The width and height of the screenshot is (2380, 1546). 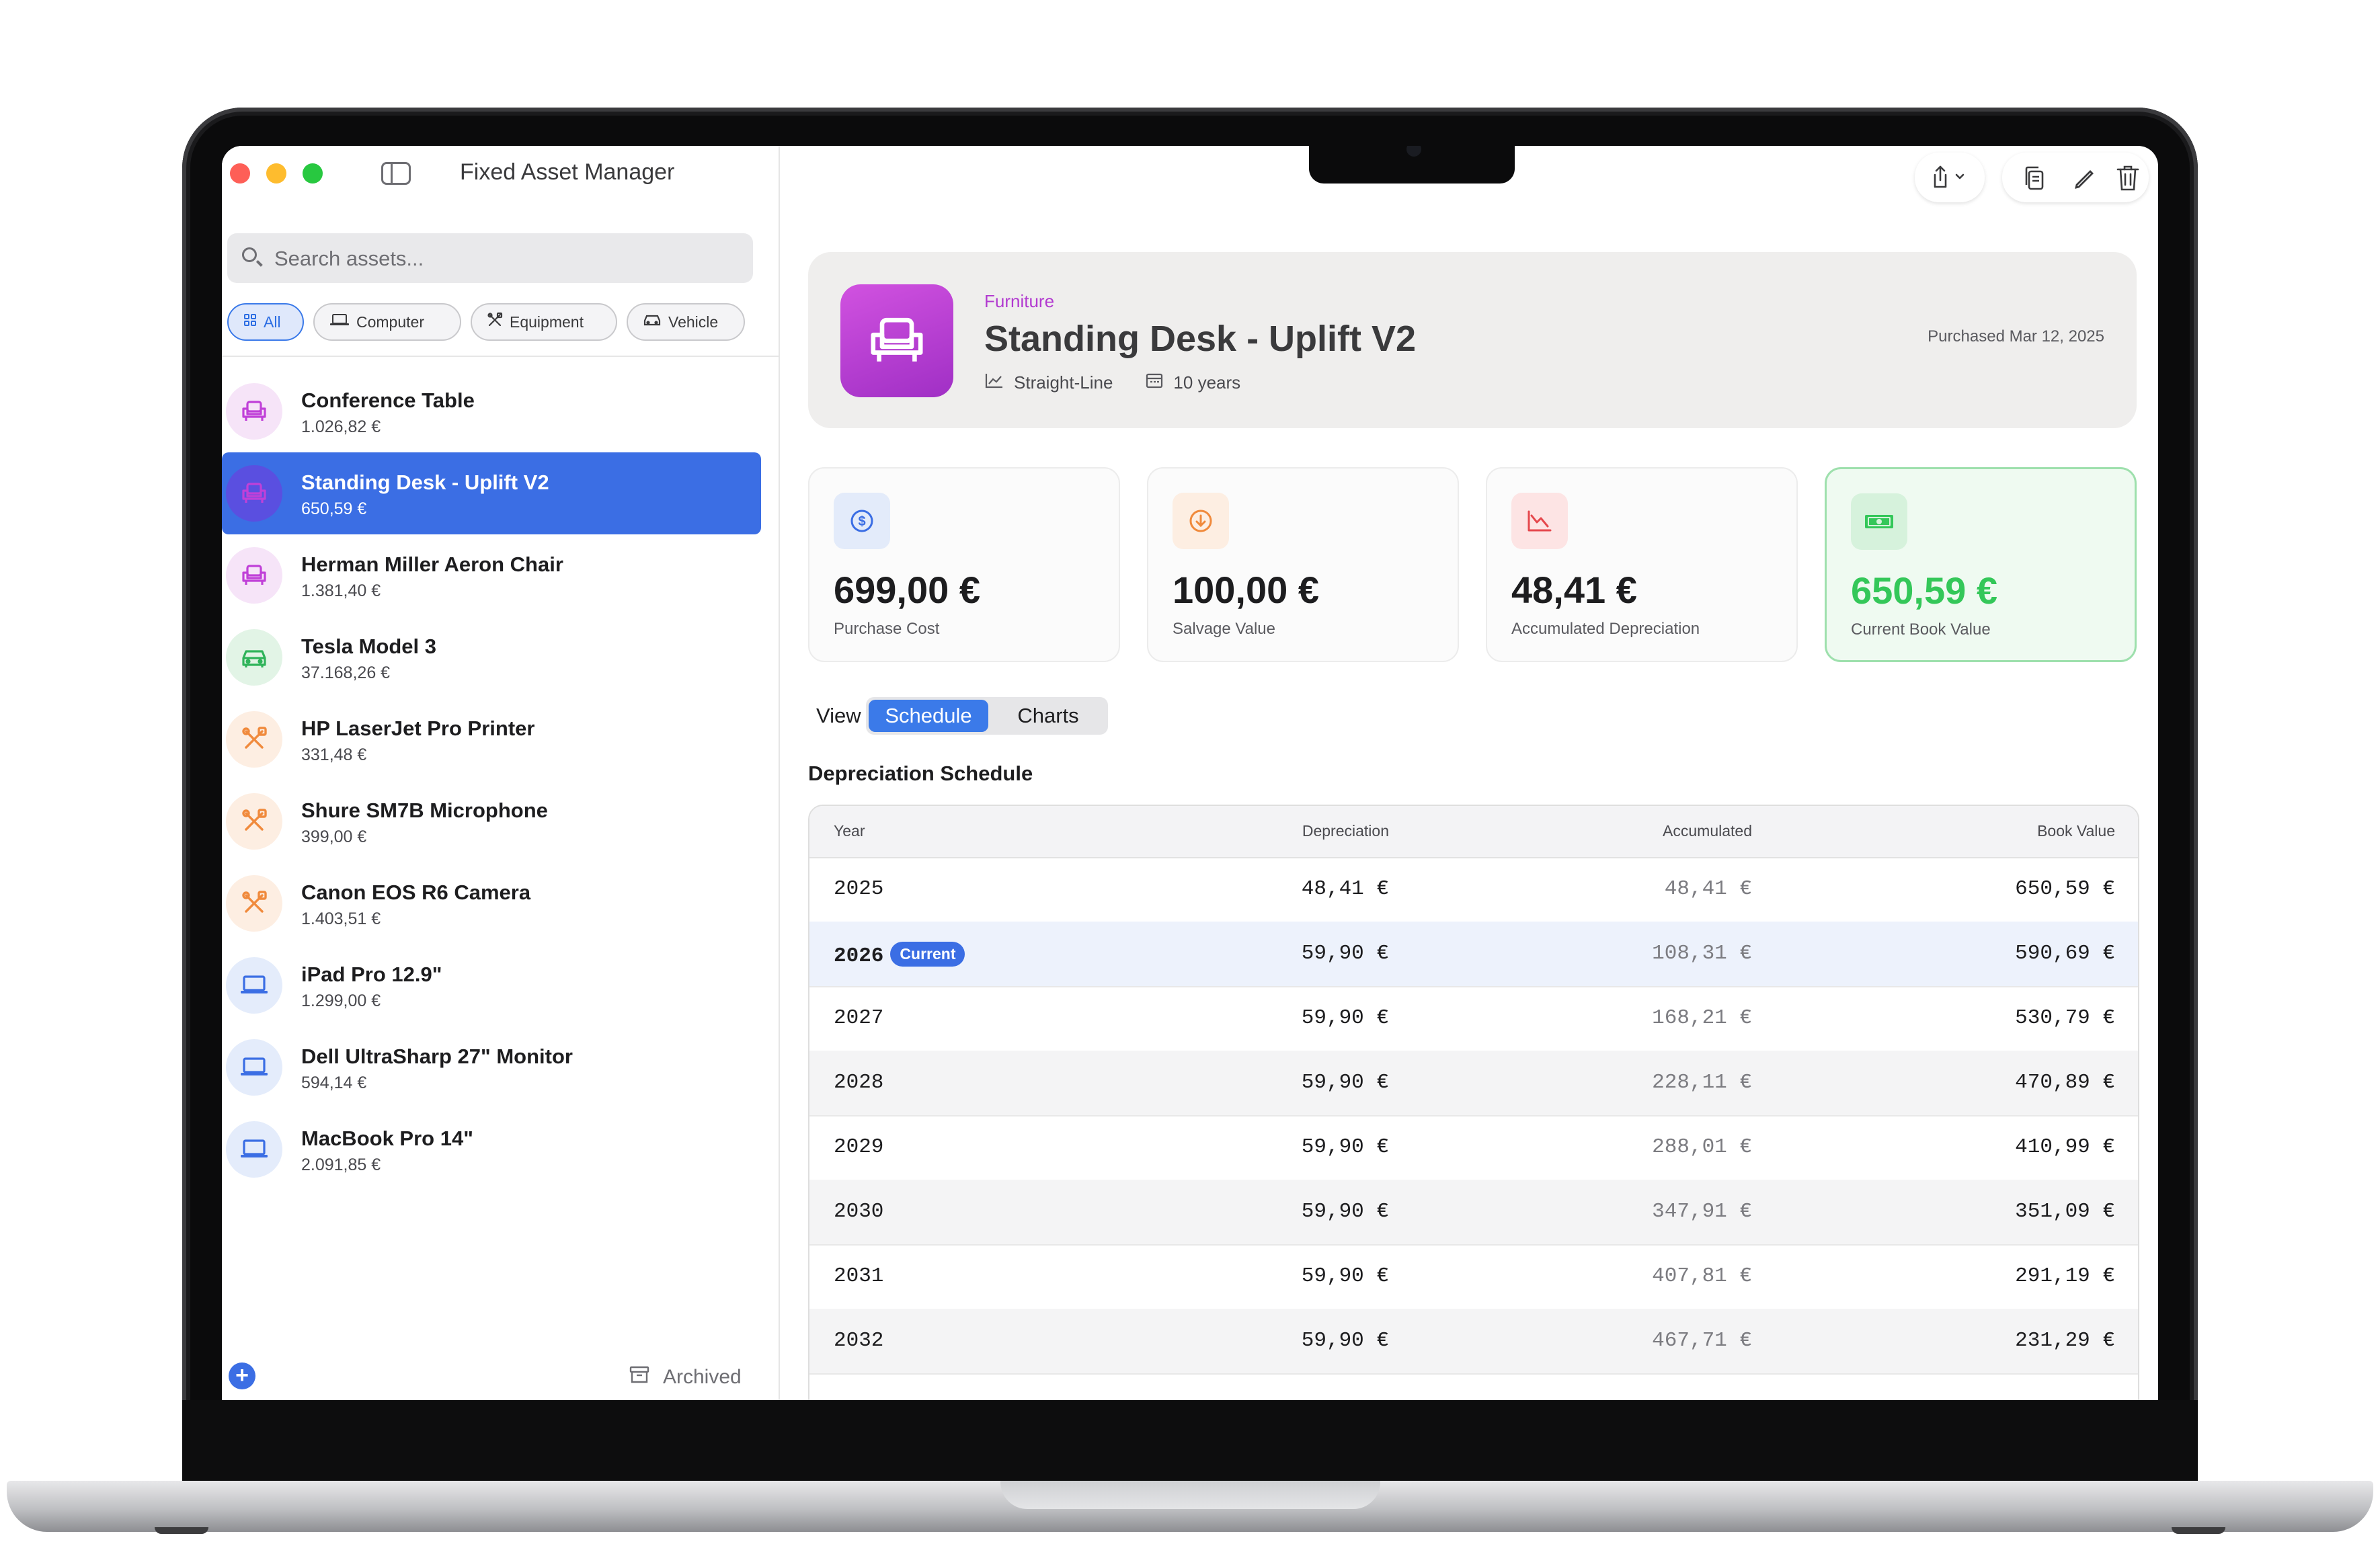 I want to click on filter-chip-equipment: Equipment, so click(x=544, y=322).